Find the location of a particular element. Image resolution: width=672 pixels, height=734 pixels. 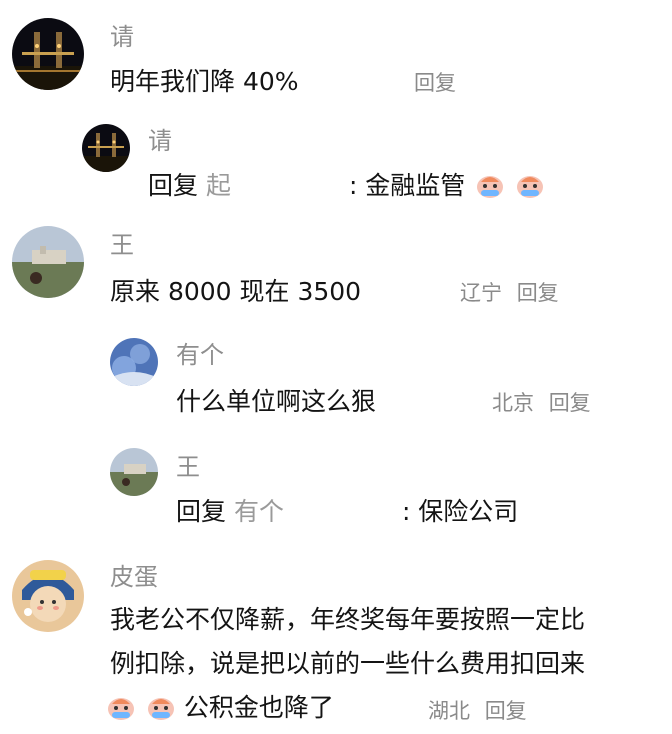

comment-text: 什么单位啊这么狠 is located at coordinates (276, 401).